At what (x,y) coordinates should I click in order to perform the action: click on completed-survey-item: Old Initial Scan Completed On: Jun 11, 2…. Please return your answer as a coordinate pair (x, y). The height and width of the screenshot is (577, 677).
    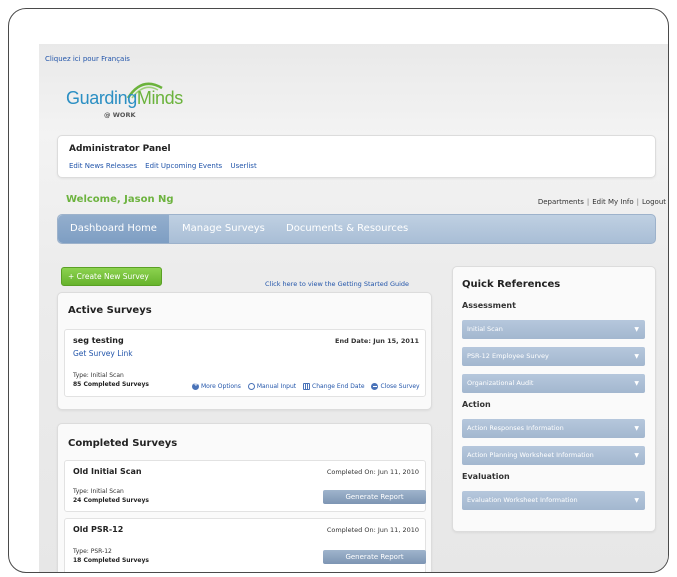
    Looking at the image, I should click on (245, 486).